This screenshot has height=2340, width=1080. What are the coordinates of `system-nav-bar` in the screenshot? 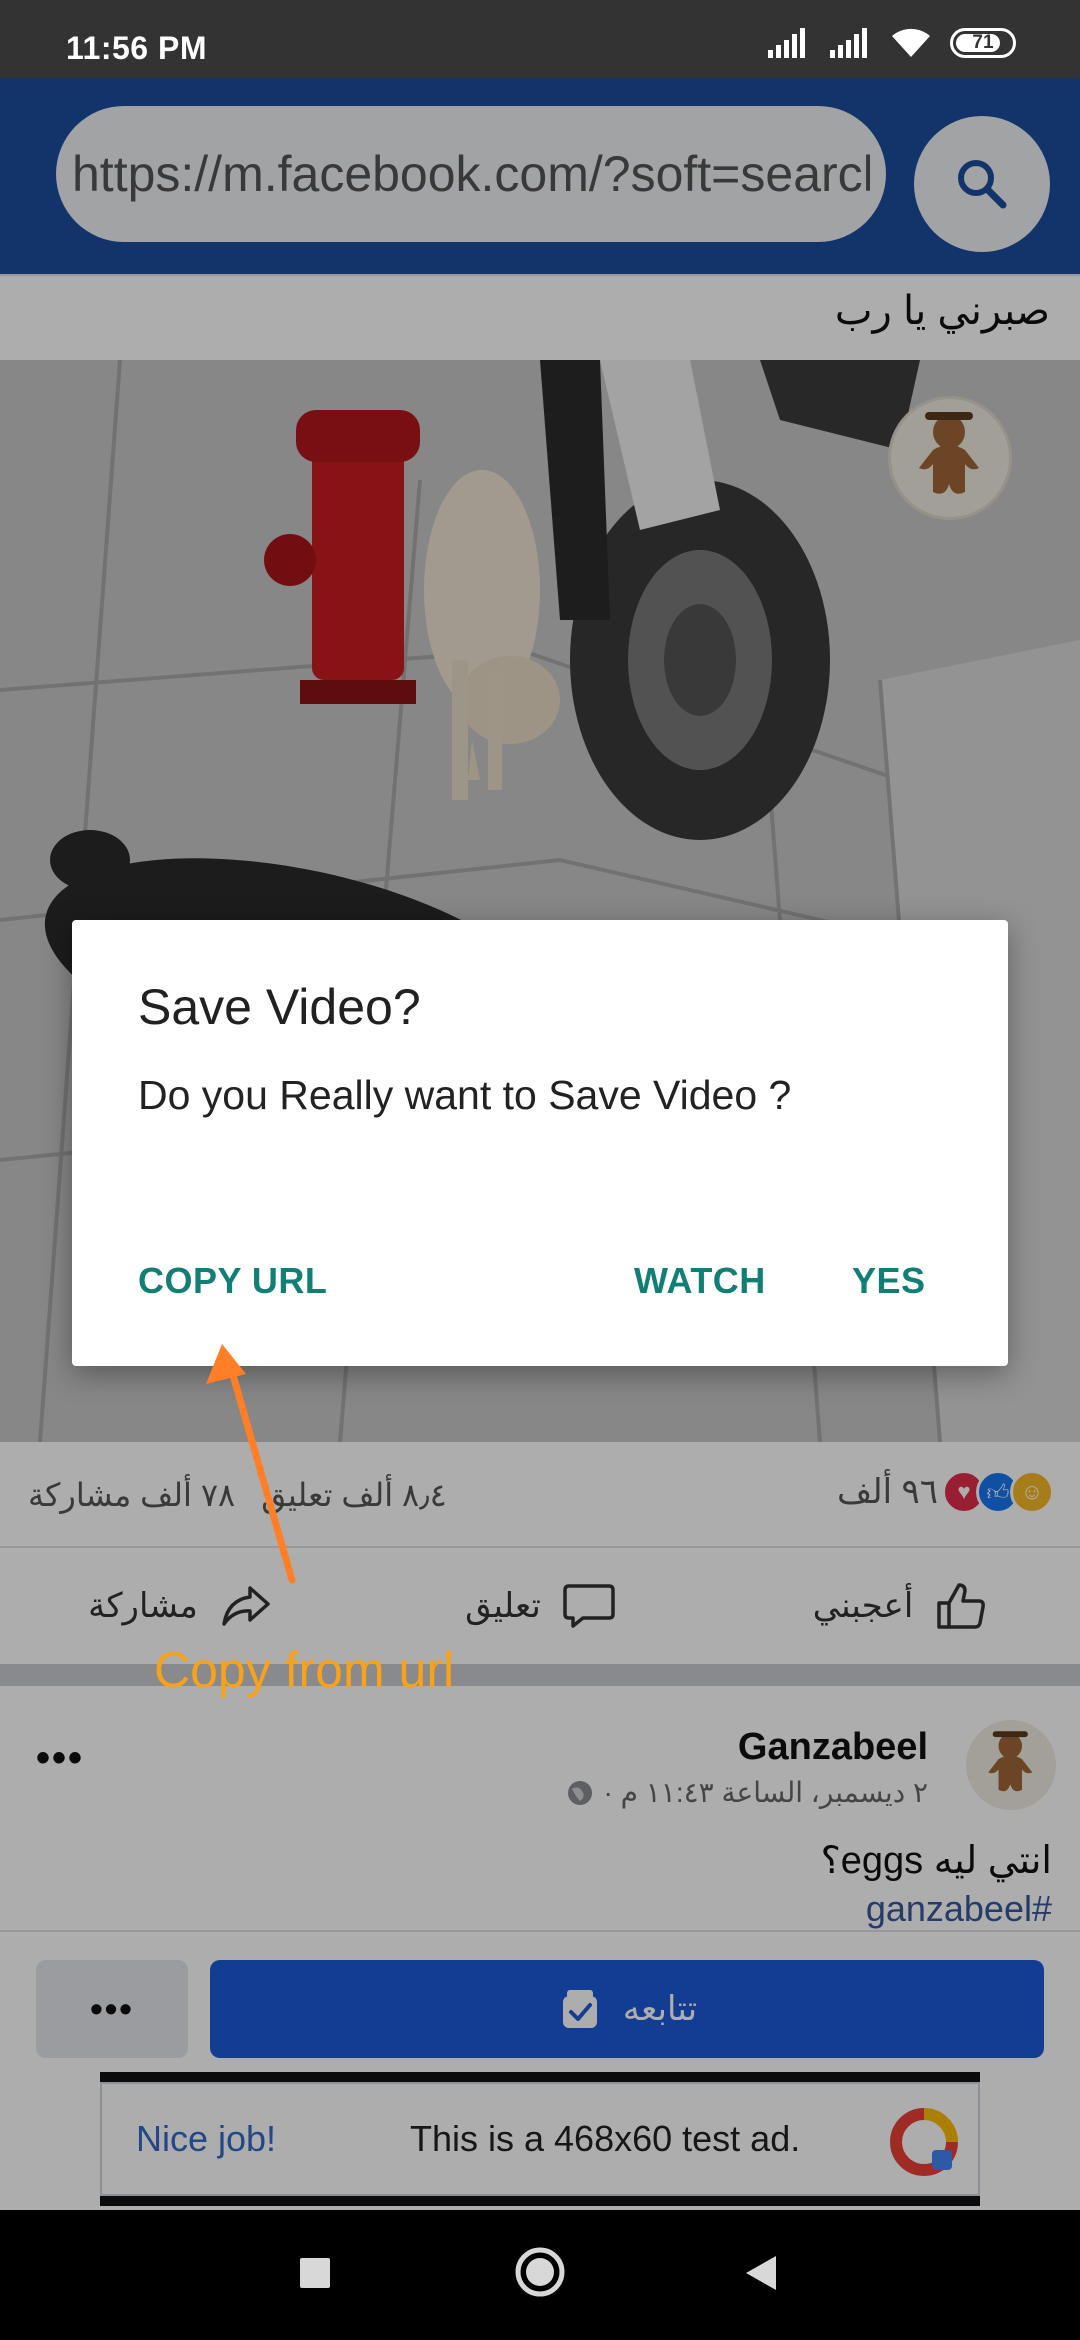 It's located at (540, 2275).